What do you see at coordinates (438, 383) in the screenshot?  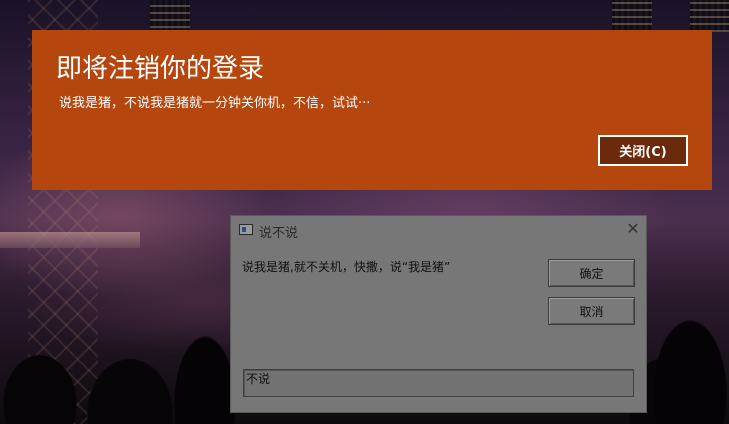 I see `answer-input: 不说` at bounding box center [438, 383].